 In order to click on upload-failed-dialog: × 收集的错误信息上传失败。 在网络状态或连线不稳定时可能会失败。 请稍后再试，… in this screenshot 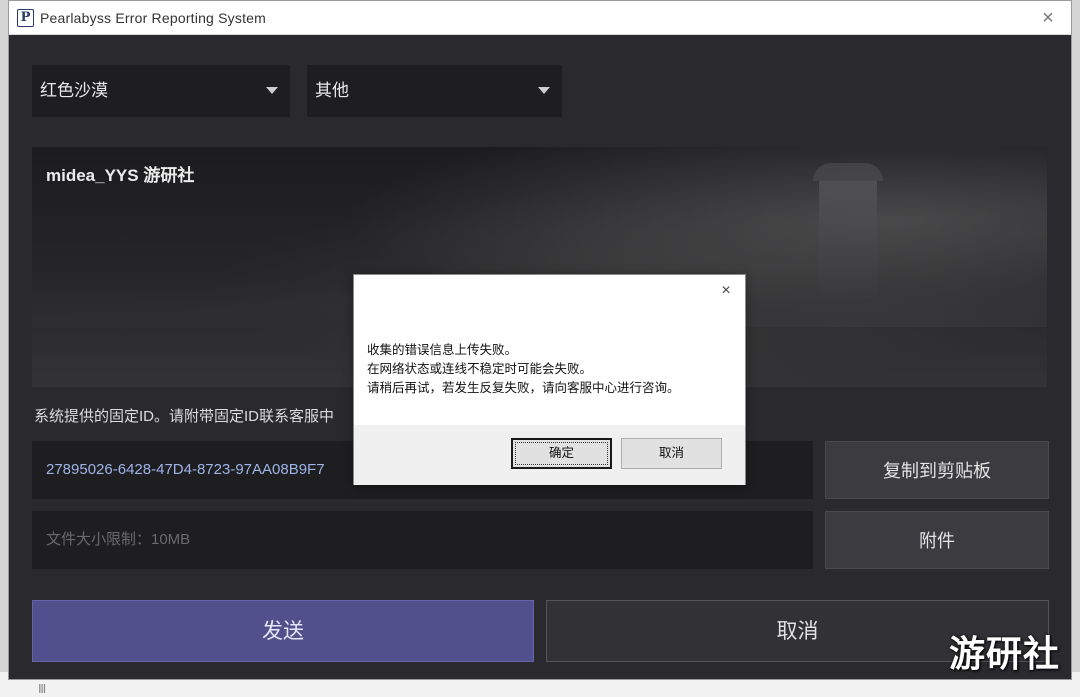, I will do `click(549, 379)`.